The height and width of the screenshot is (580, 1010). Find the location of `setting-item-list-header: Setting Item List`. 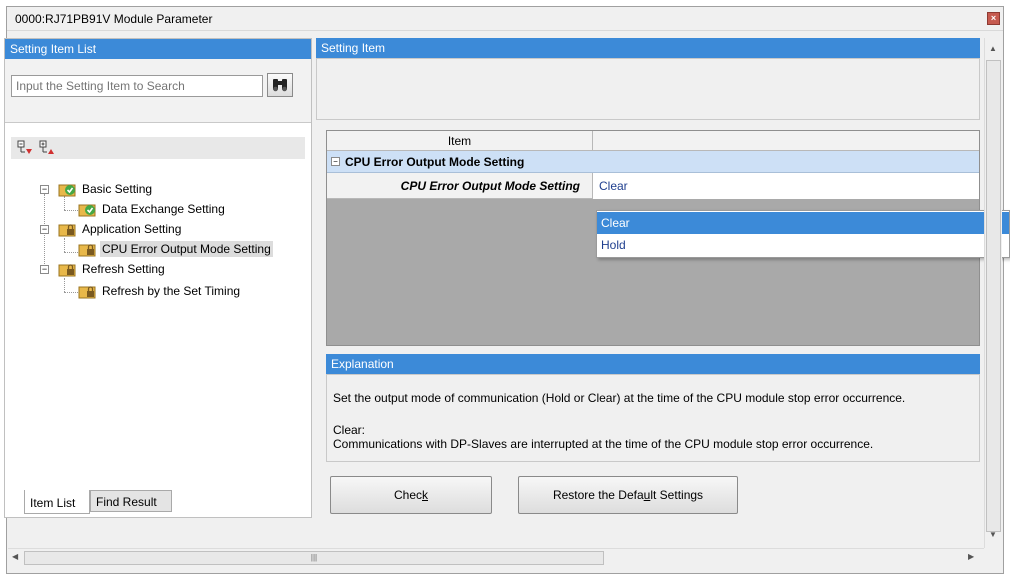

setting-item-list-header: Setting Item List is located at coordinates (158, 49).